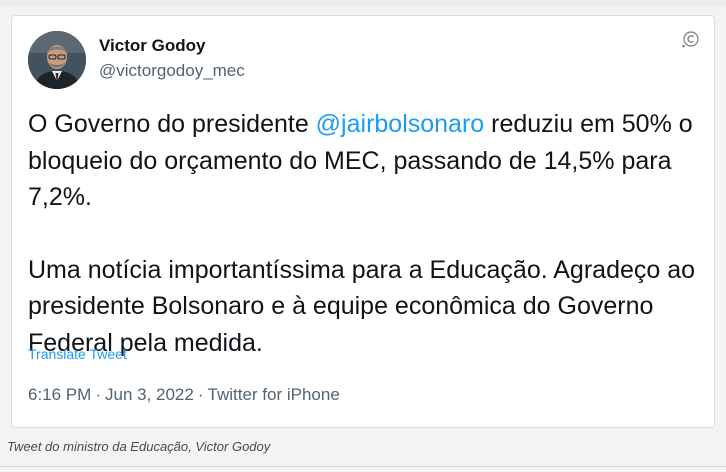  What do you see at coordinates (172, 124) in the screenshot?
I see `tweet-text-part: O Governo do presidente` at bounding box center [172, 124].